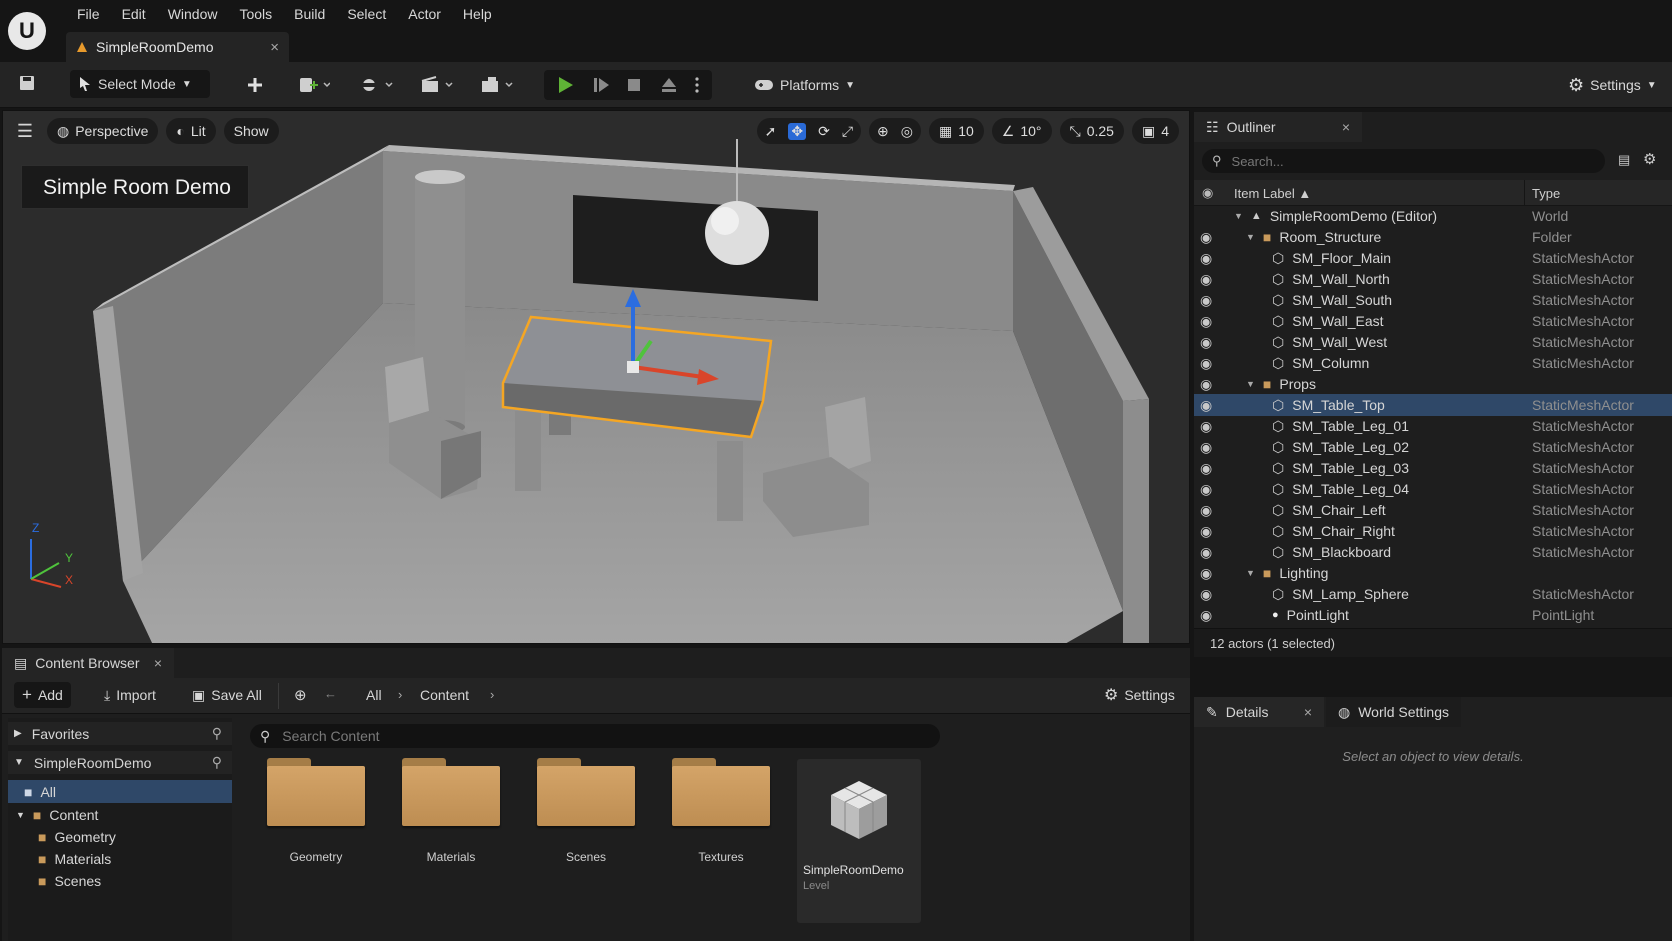 The width and height of the screenshot is (1672, 941). I want to click on step-icon, so click(601, 85).